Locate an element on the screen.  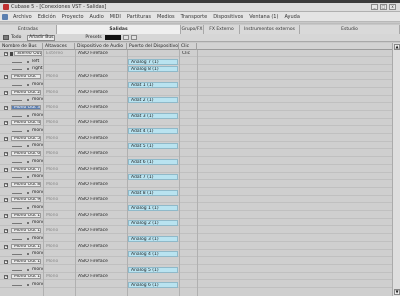
channel-row: mono Adat 2 (1) is located at coordinates (196, 100).